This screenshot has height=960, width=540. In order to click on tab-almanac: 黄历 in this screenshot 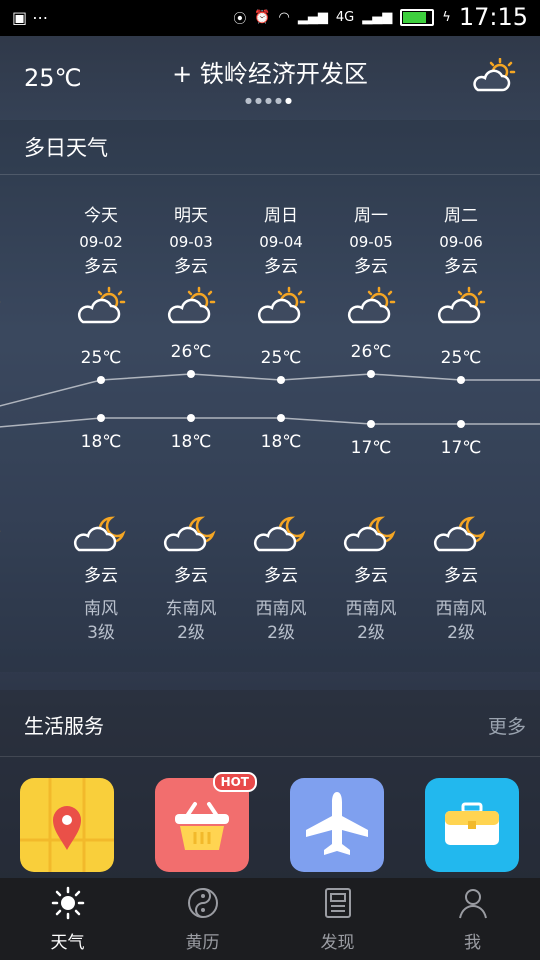, I will do `click(202, 919)`.